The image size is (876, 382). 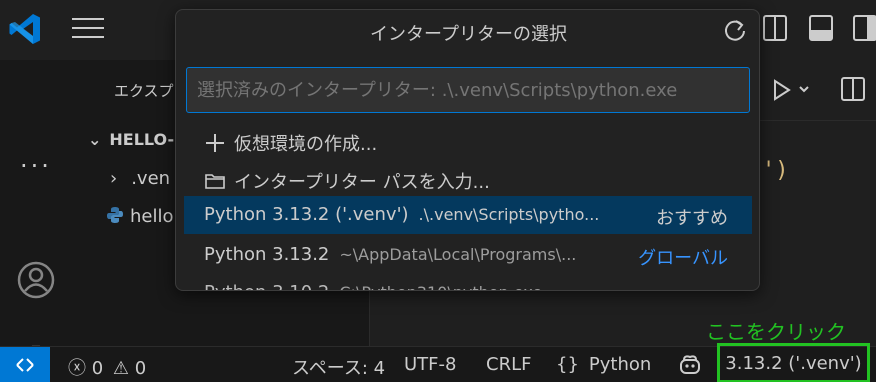 What do you see at coordinates (88, 30) in the screenshot?
I see `hamburger-menu-icon` at bounding box center [88, 30].